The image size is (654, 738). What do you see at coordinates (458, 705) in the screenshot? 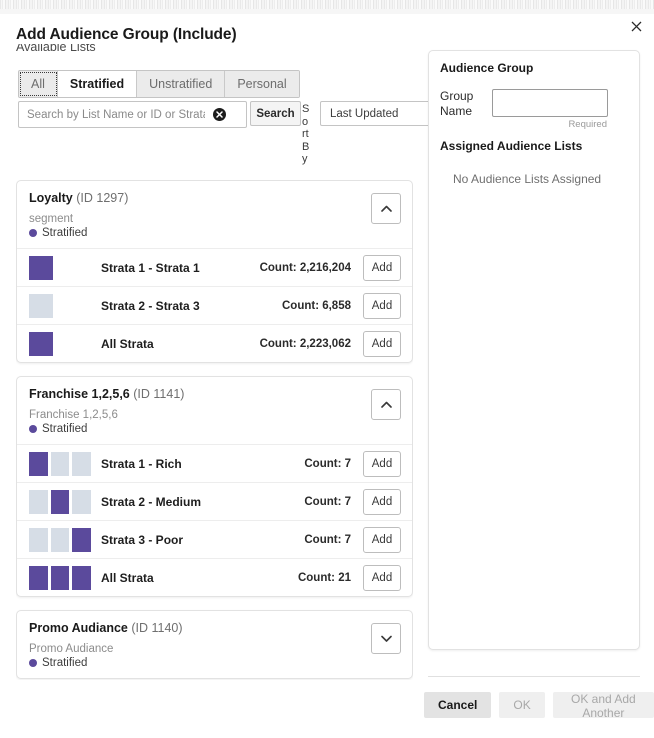
I see `cancel-button: Cancel` at bounding box center [458, 705].